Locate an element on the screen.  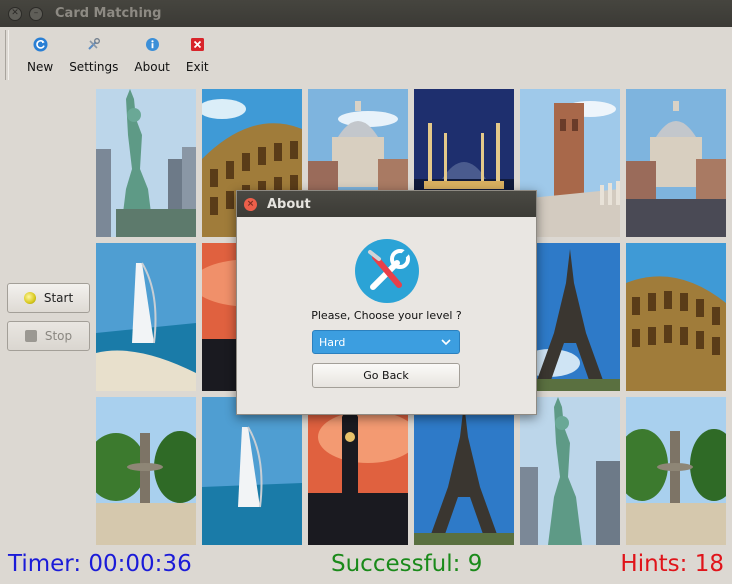
stop-button: Stop is located at coordinates (48, 336).